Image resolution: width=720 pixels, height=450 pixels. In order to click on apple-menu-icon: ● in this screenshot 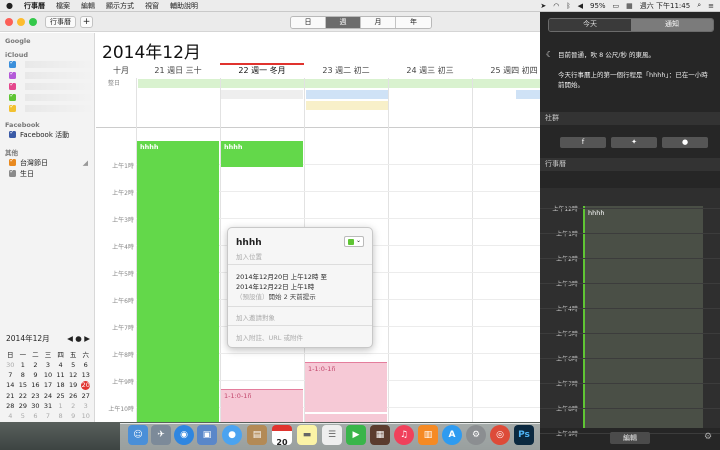, I will do `click(11, 5)`.